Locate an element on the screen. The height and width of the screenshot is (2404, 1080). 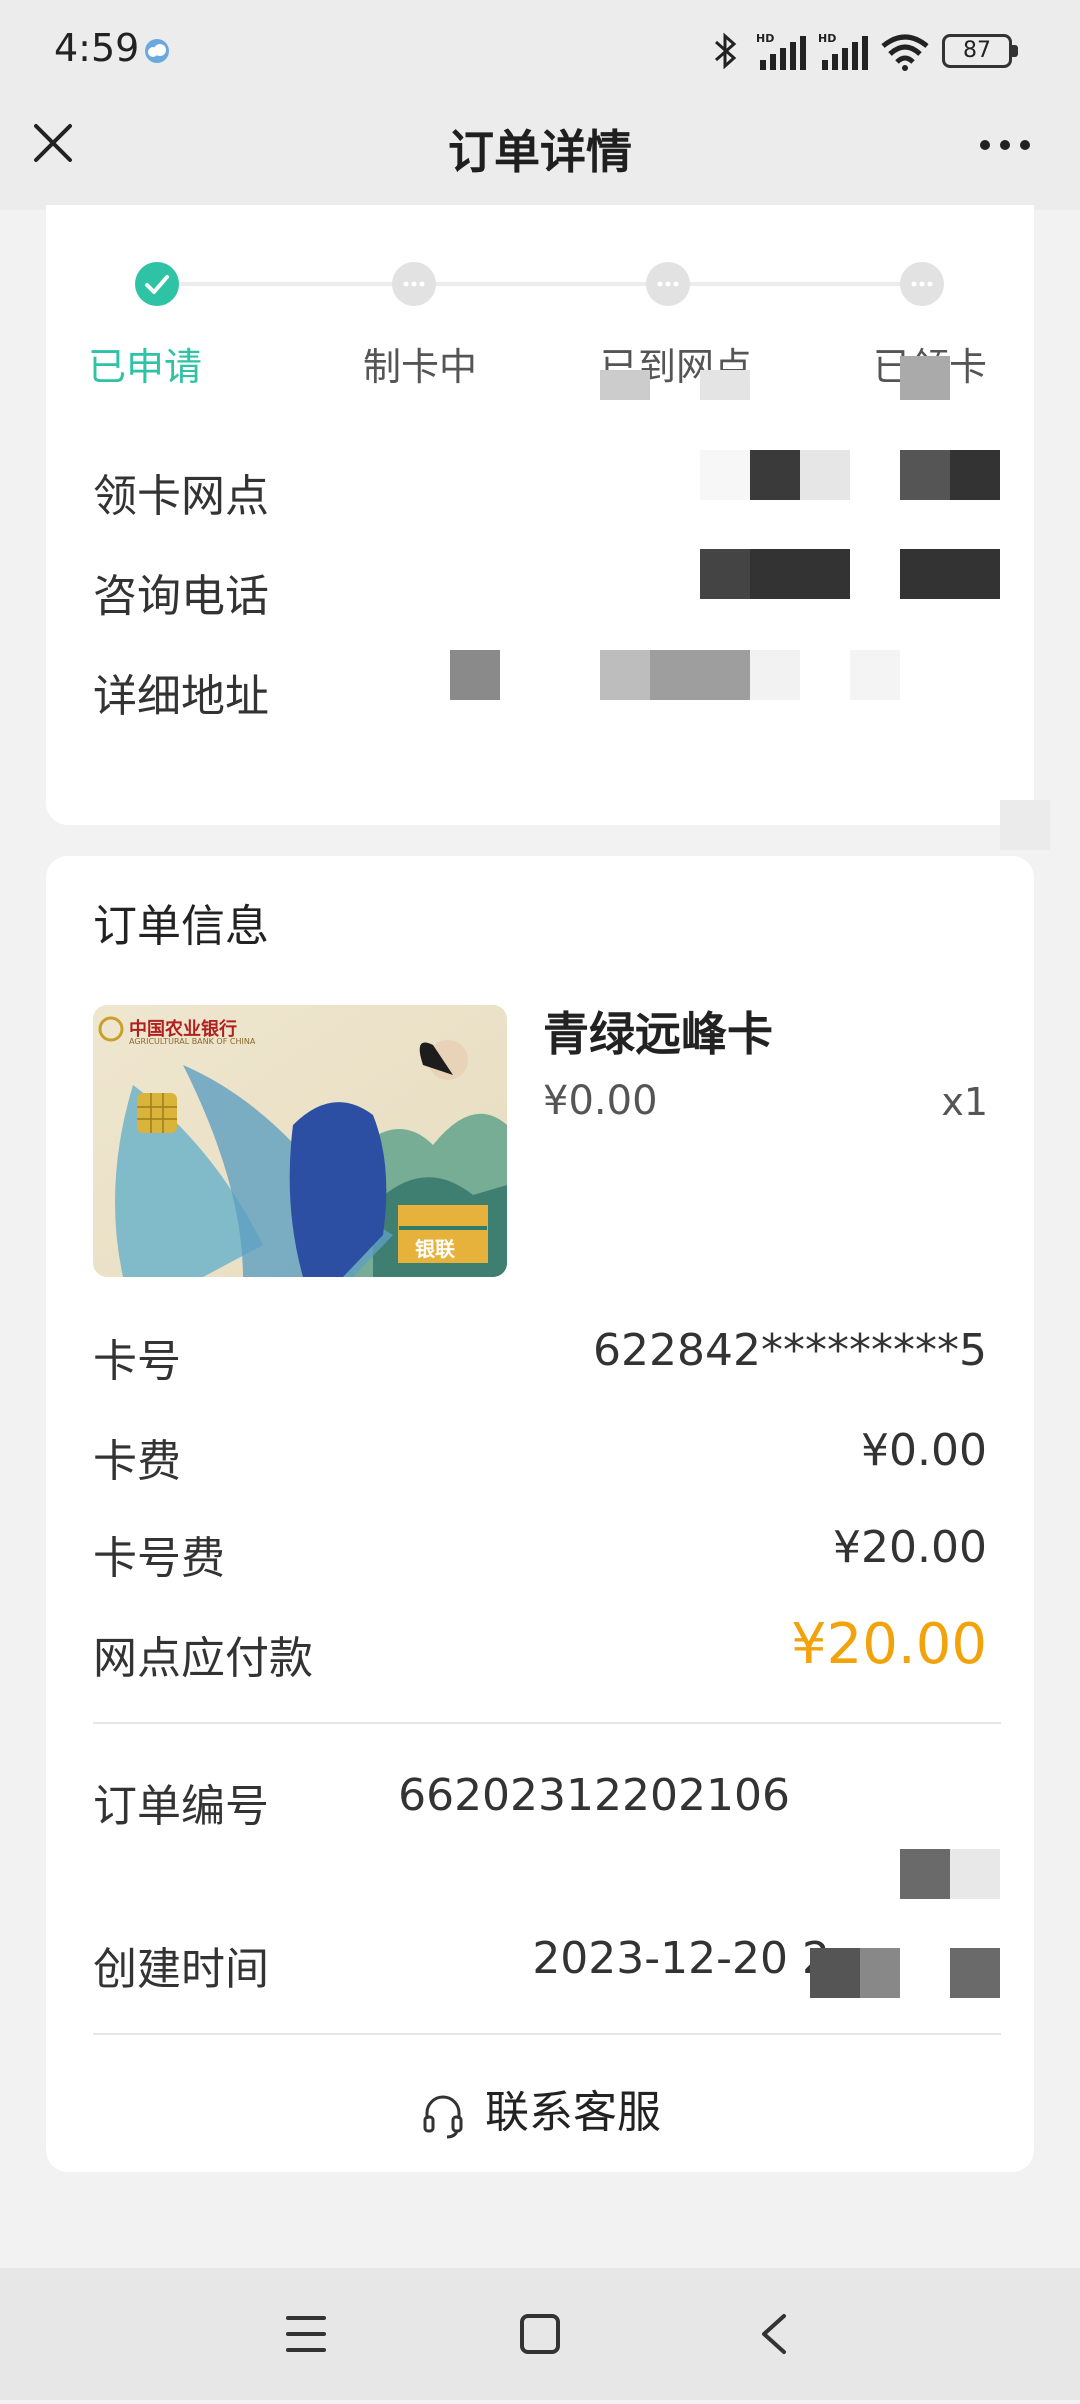
created-time-value: 2023-12-20 2 is located at coordinates (681, 1958).